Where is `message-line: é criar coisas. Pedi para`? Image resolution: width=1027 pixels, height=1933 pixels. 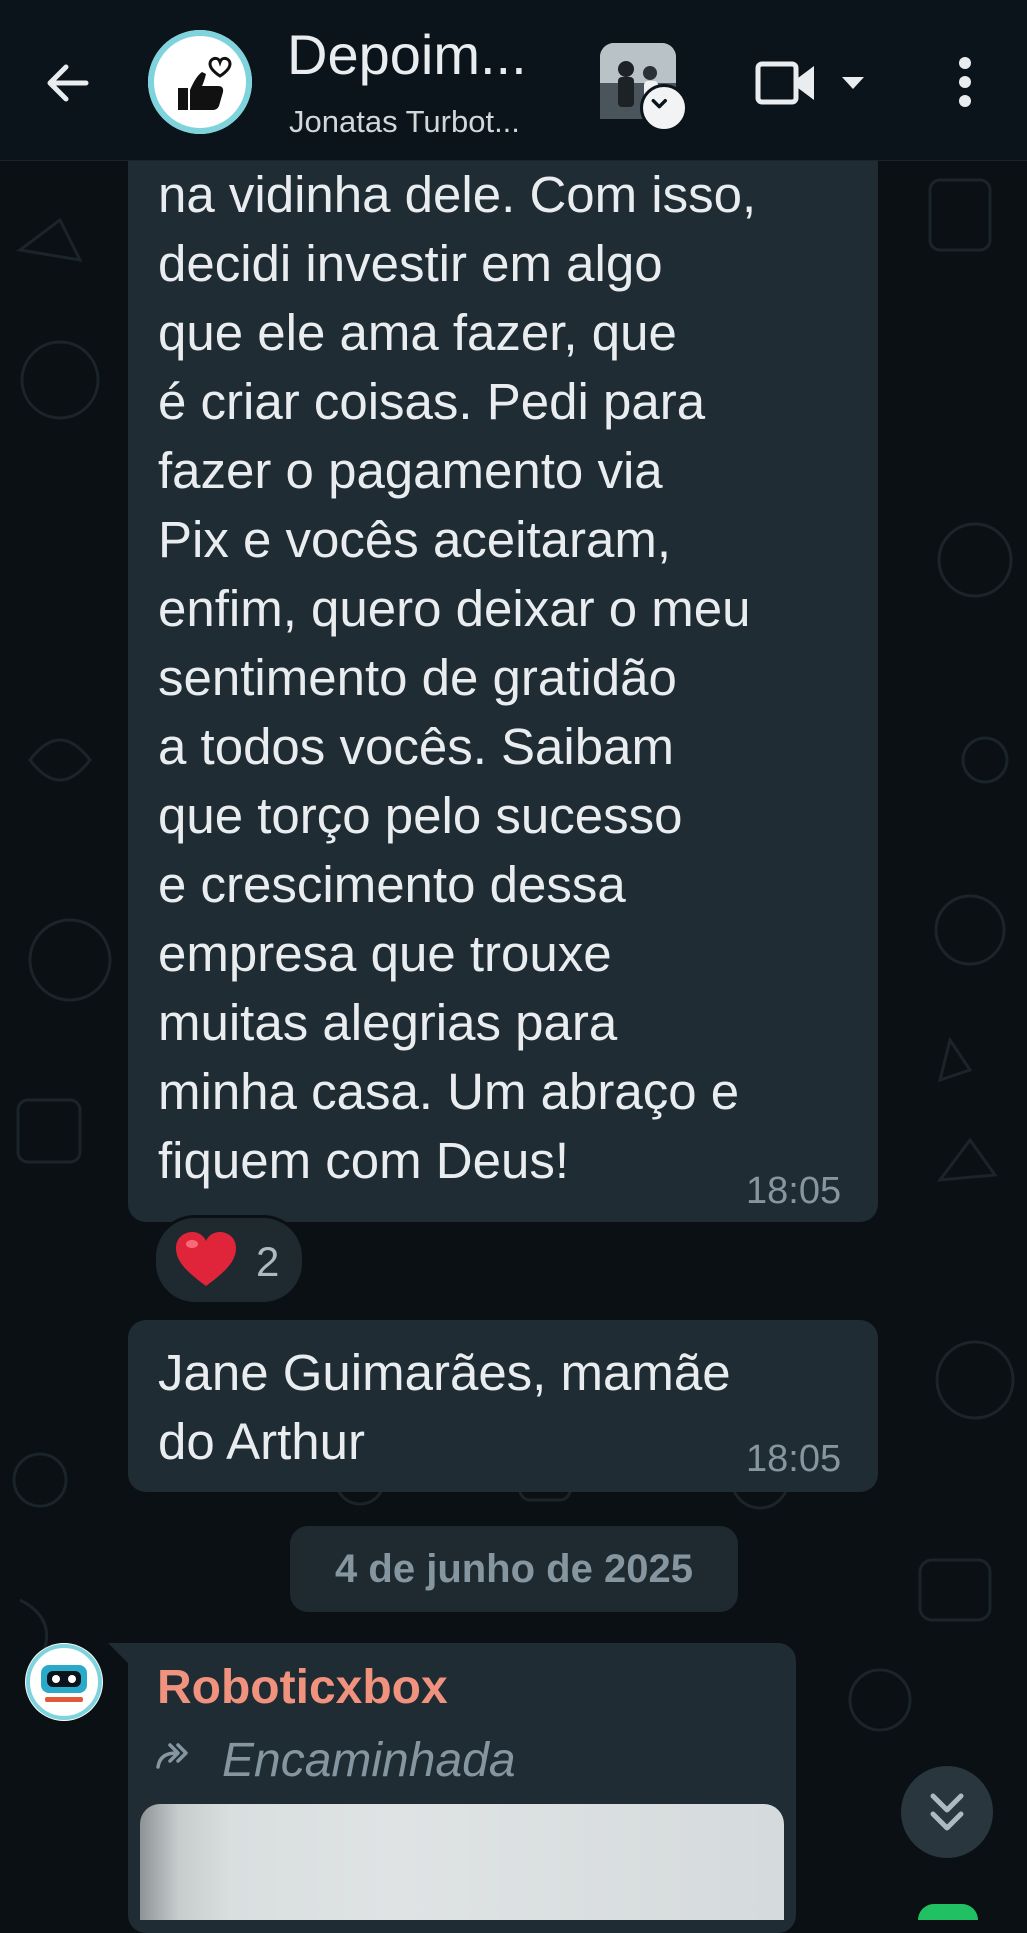
message-line: é criar coisas. Pedi para is located at coordinates (432, 401).